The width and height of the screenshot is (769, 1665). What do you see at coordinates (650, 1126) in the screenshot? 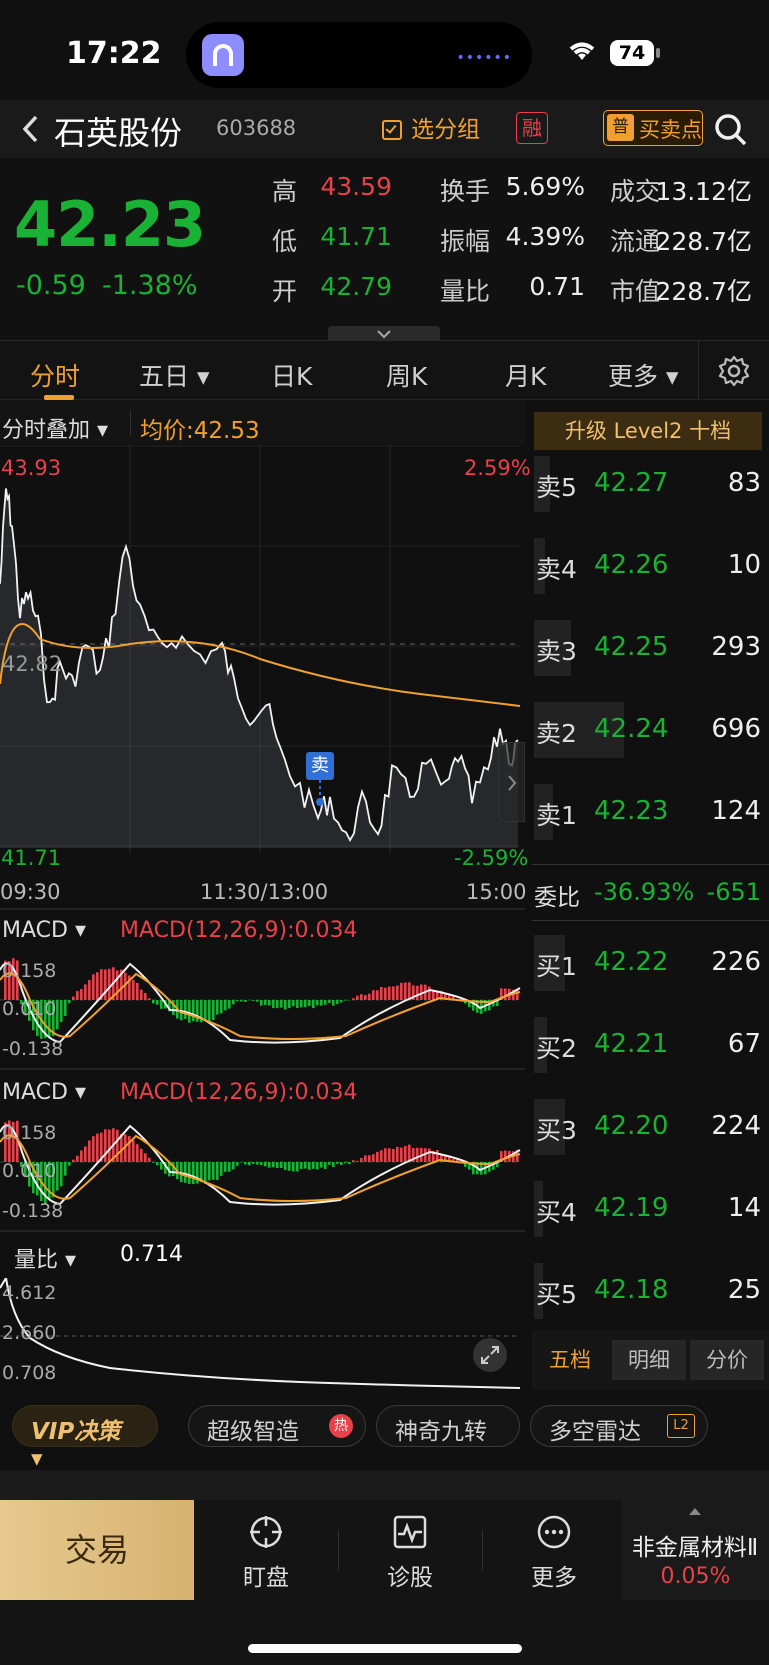
I see `bid-row: 买3 42.20 224` at bounding box center [650, 1126].